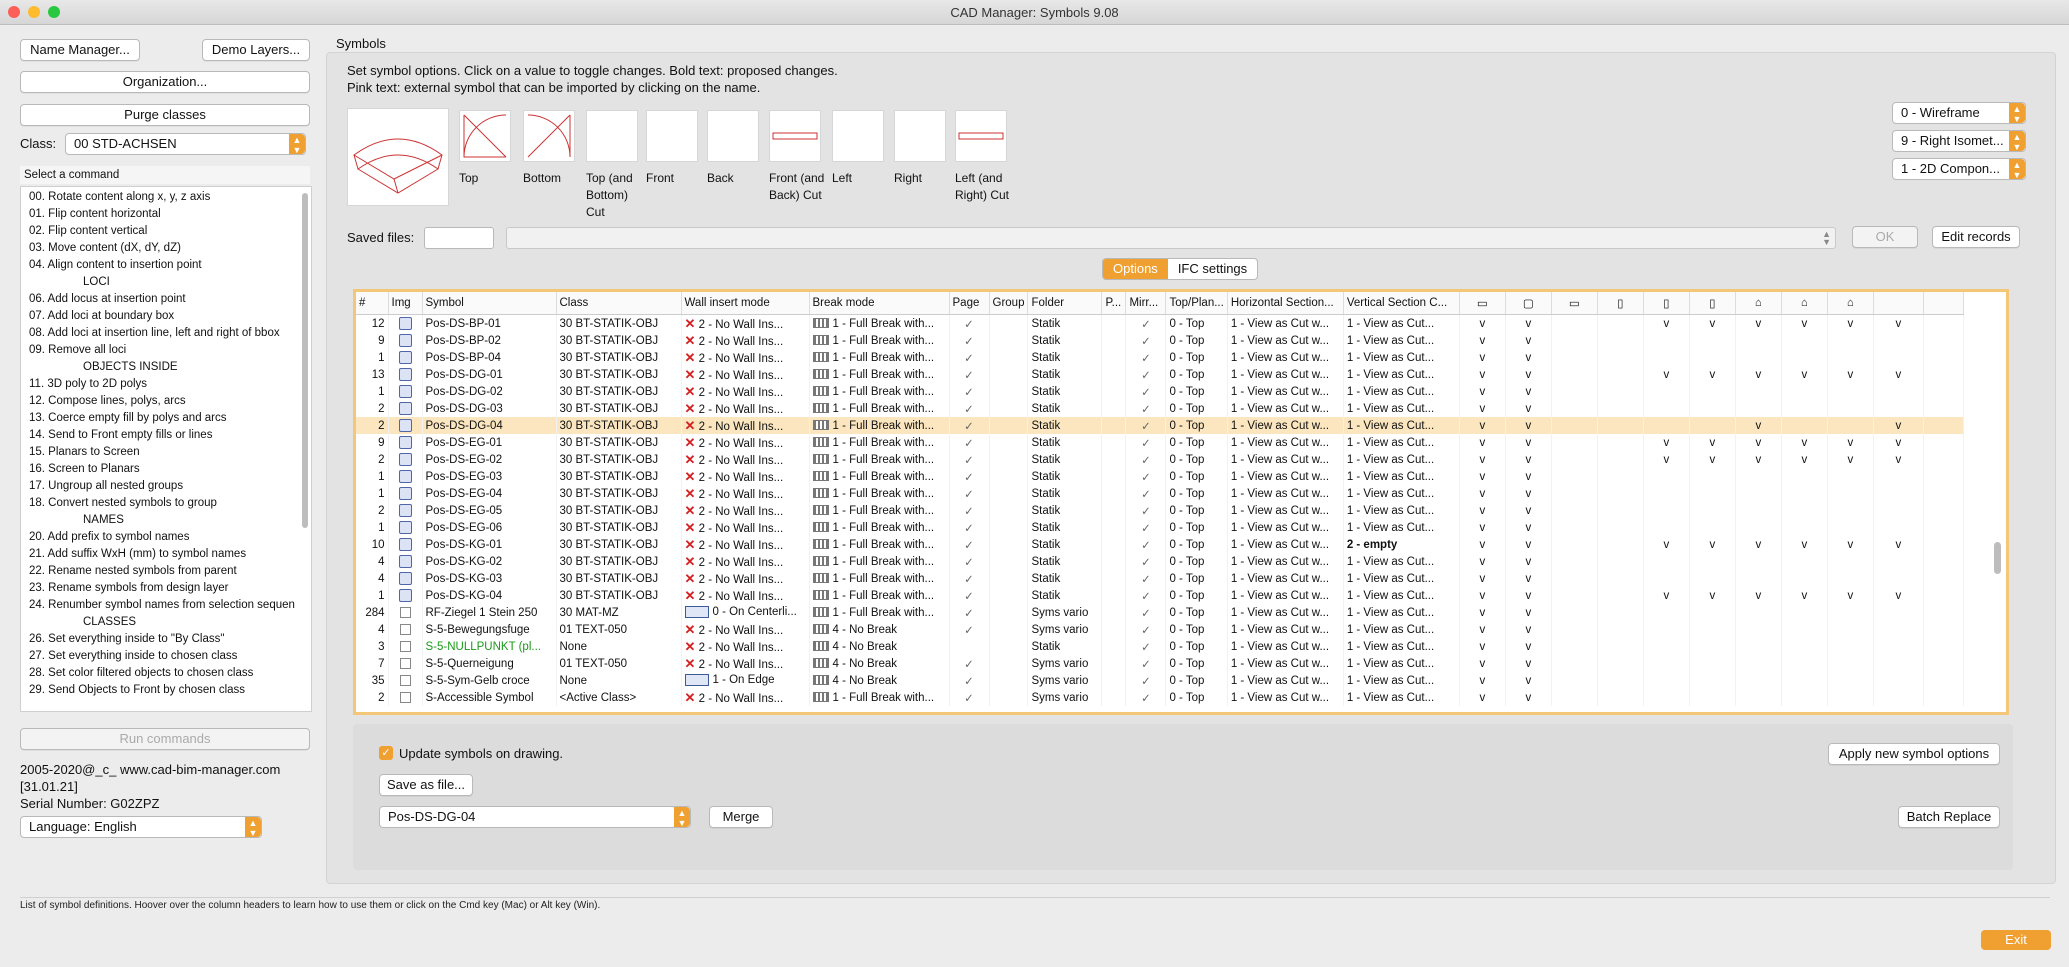 The width and height of the screenshot is (2069, 967). I want to click on saved-files-select: ▲ ▼, so click(1171, 238).